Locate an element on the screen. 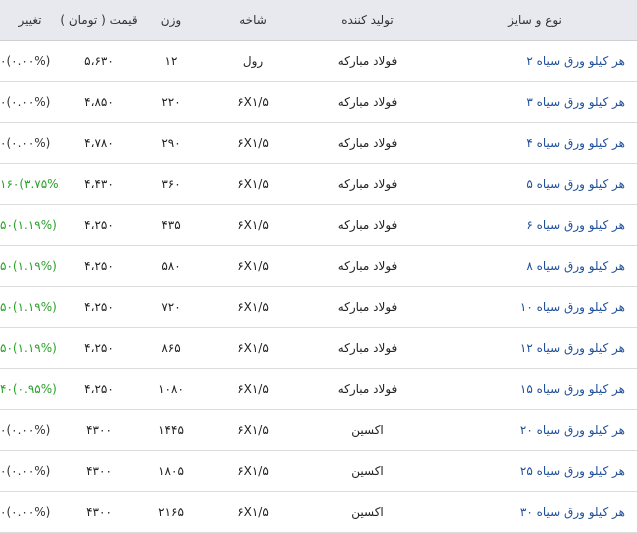  price-cell: ۵،۶۳۰ is located at coordinates (99, 61).